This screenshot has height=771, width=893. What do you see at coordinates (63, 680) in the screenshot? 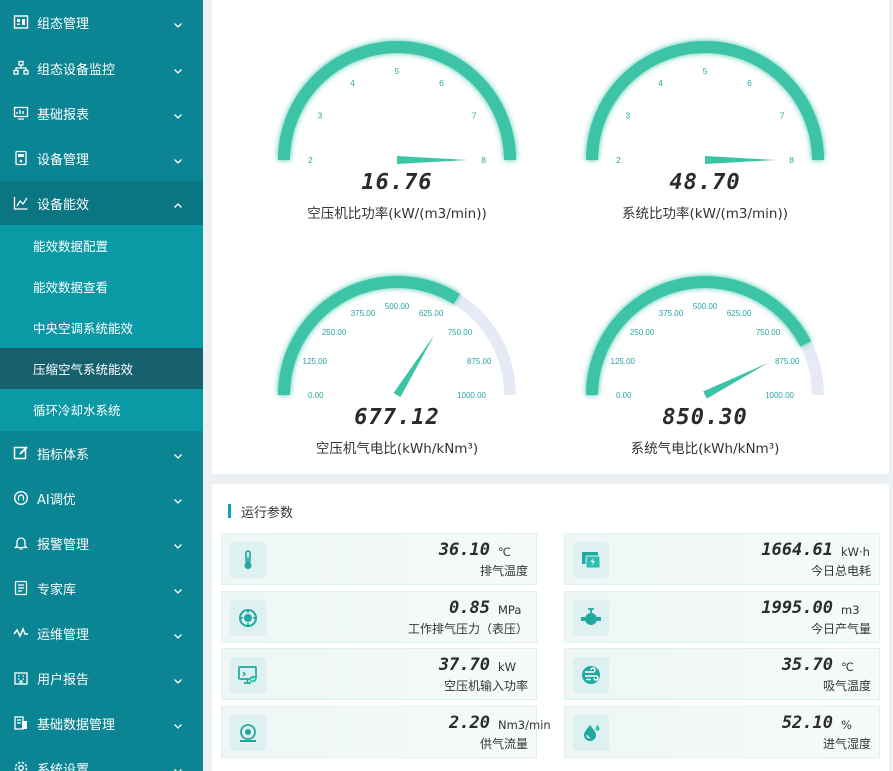
I see `sidebar-item-label: 用户报告` at bounding box center [63, 680].